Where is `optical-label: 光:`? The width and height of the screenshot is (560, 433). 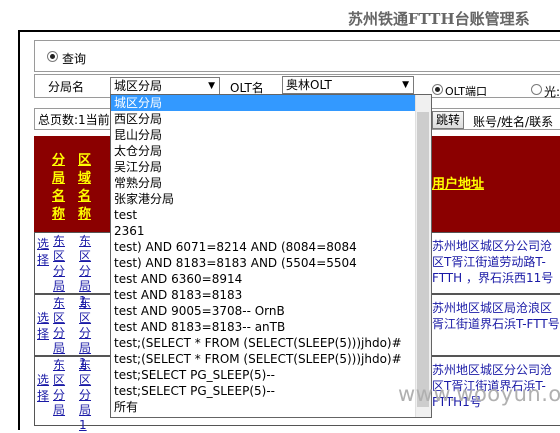
optical-label: 光: is located at coordinates (552, 92).